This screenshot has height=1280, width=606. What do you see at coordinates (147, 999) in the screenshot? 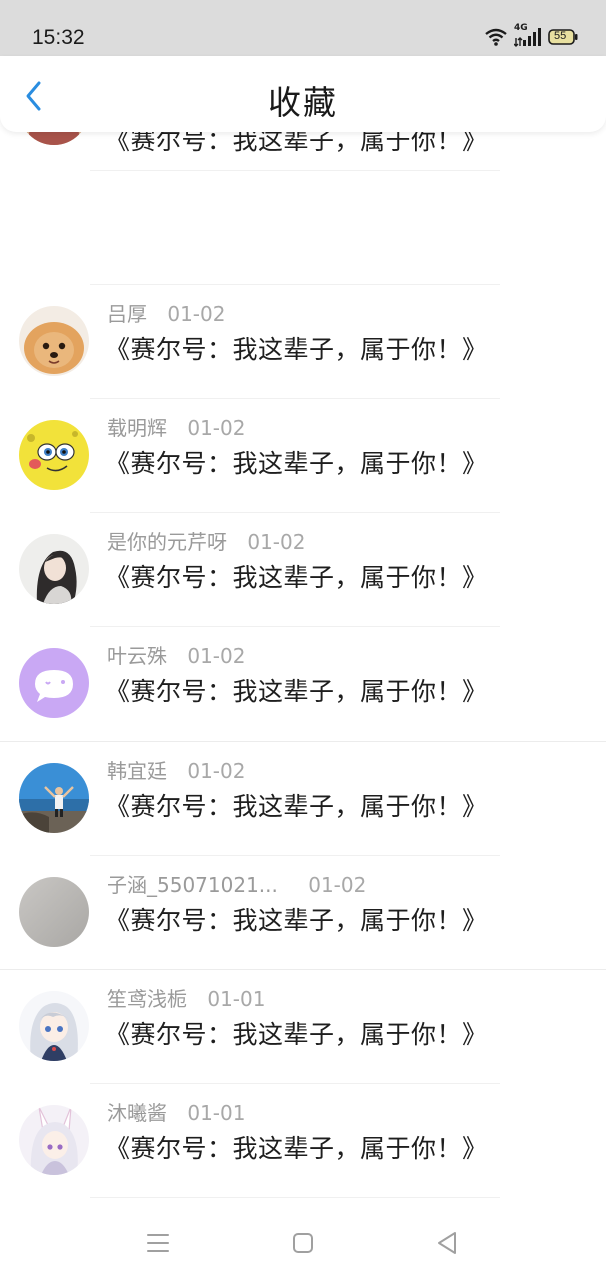
I see `user-name: 笙鸢浅栀` at bounding box center [147, 999].